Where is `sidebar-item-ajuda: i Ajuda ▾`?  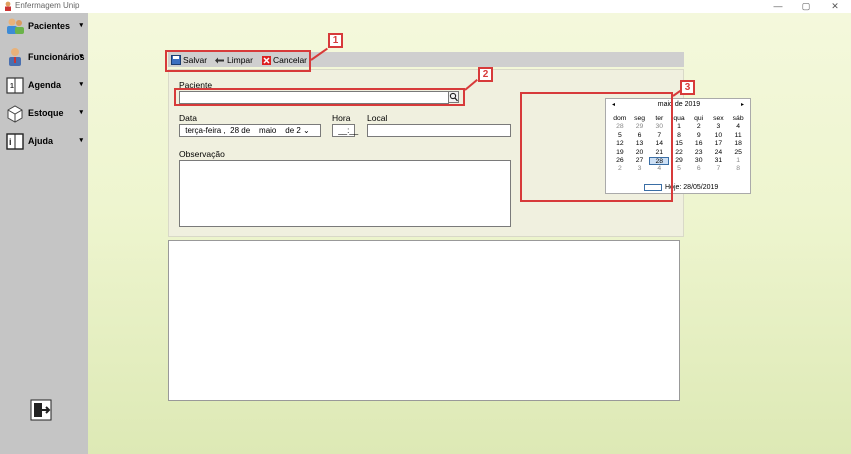 sidebar-item-ajuda: i Ajuda ▾ is located at coordinates (44, 141).